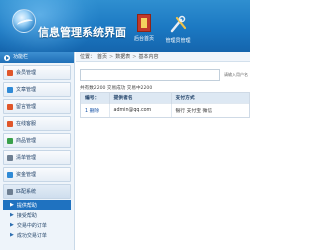 The image size is (320, 250). I want to click on sidebar-item-funds: 资金管理, so click(37, 174).